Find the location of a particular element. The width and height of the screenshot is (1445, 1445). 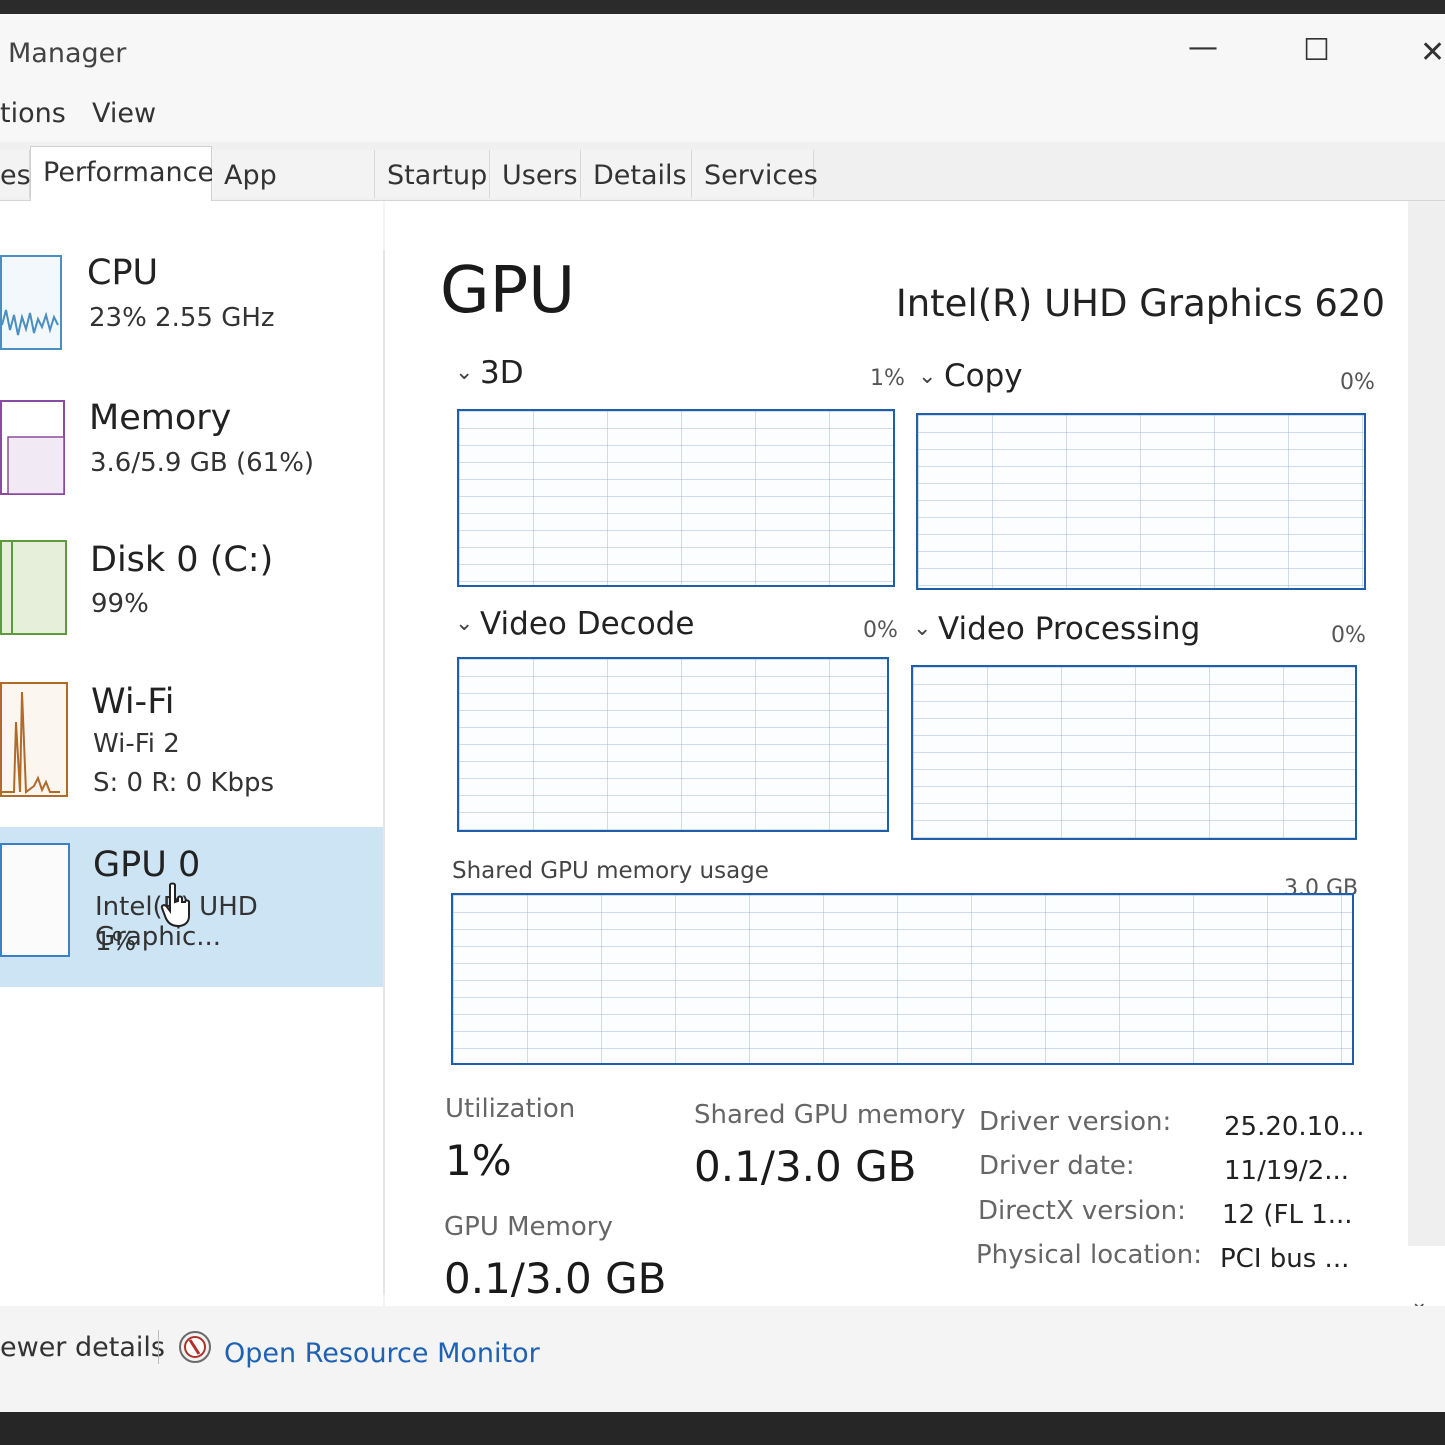

engine-video-decode-graph is located at coordinates (673, 744).